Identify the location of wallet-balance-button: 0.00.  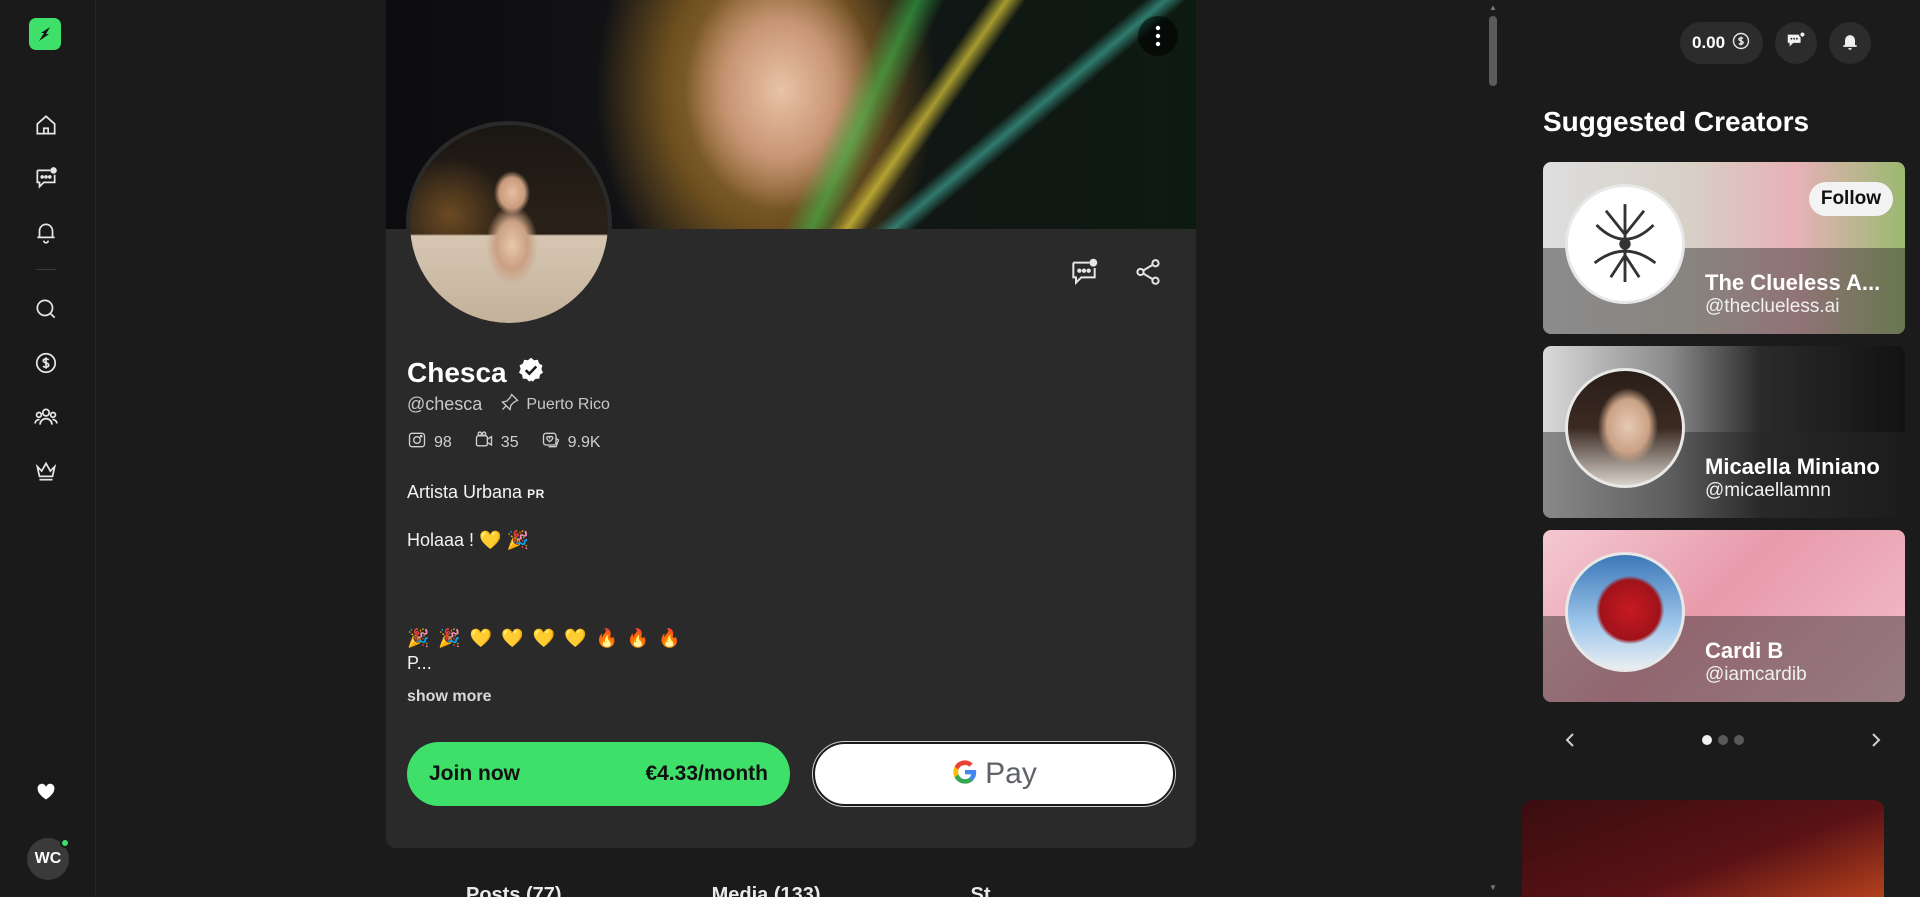
(1722, 43).